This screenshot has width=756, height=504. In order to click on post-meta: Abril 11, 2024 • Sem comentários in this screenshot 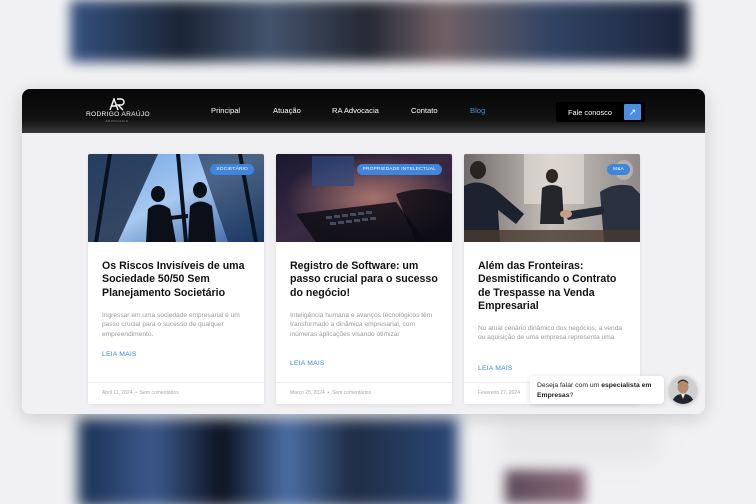, I will do `click(176, 393)`.